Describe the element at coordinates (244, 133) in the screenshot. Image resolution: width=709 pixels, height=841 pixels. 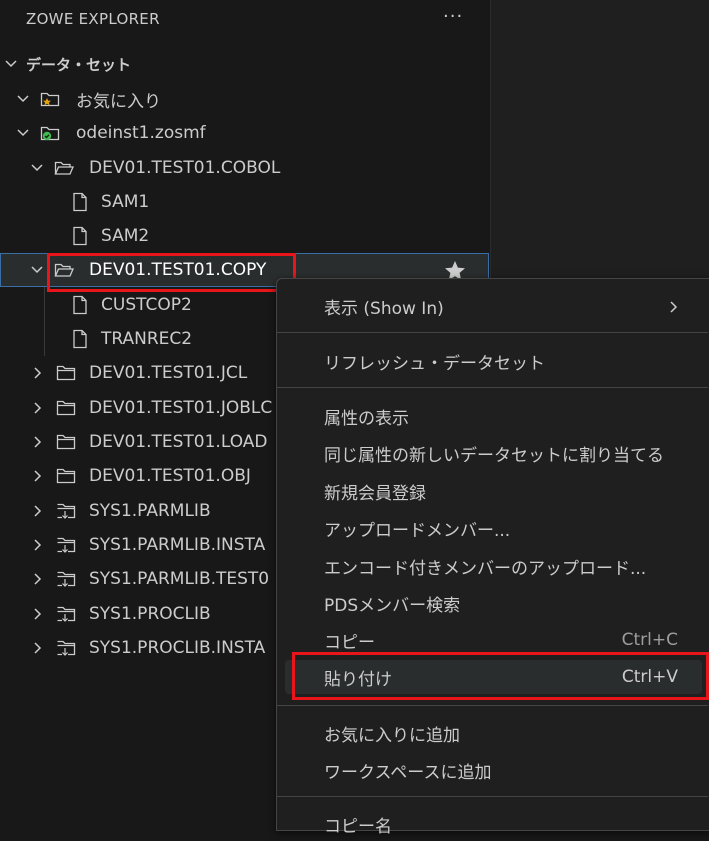
I see `tree-item-profile: odeinst1.zosmf` at that location.